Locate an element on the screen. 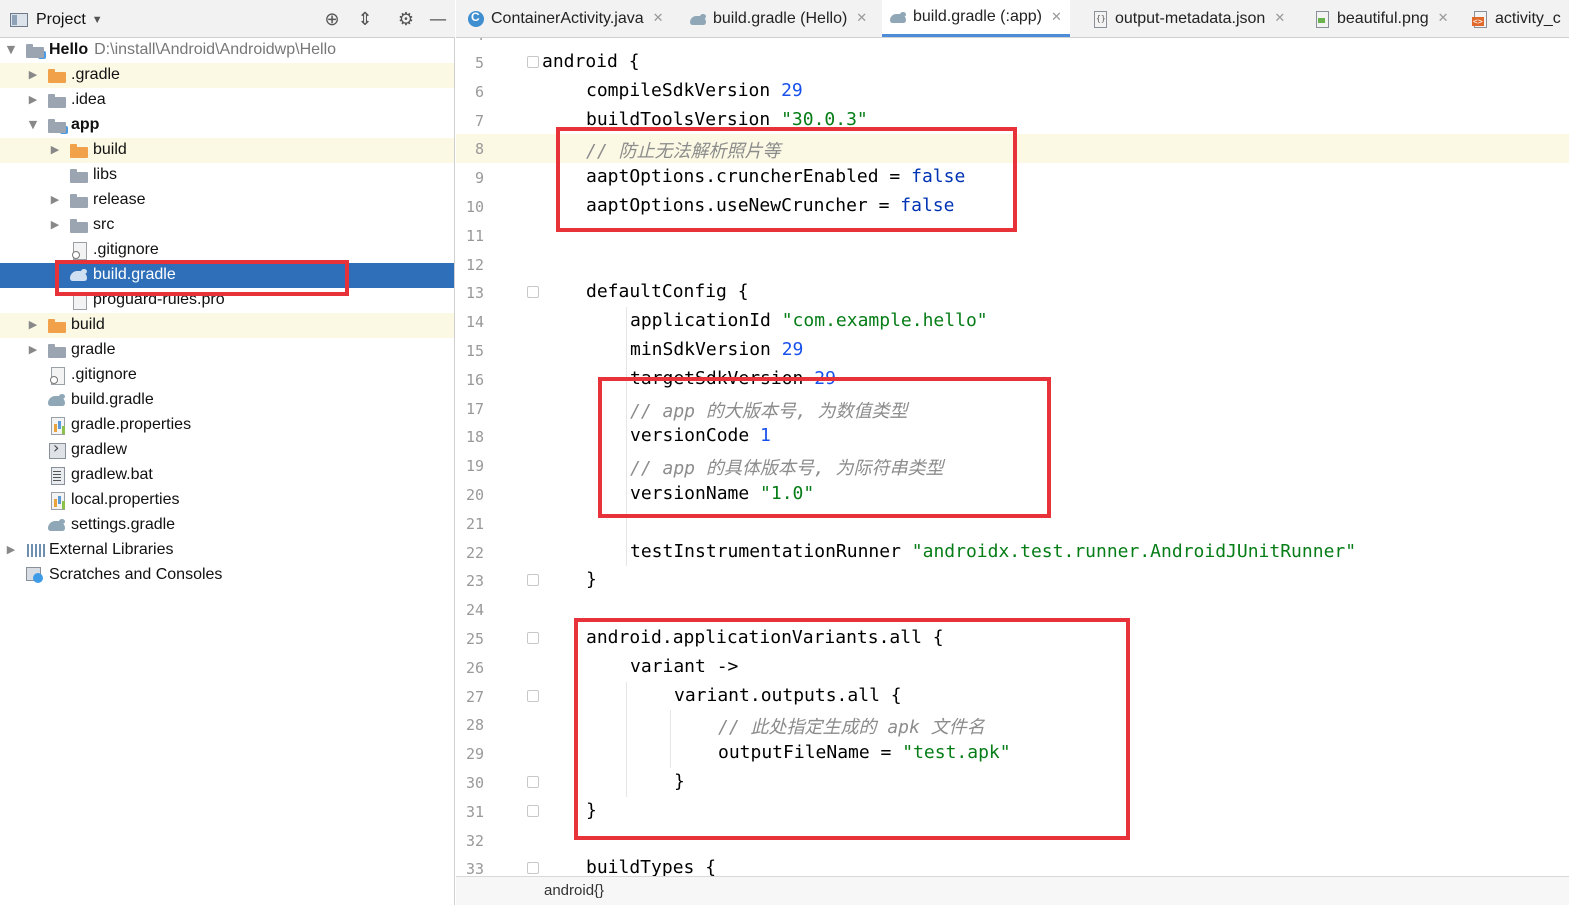  code-token: applicationId is located at coordinates (706, 321).